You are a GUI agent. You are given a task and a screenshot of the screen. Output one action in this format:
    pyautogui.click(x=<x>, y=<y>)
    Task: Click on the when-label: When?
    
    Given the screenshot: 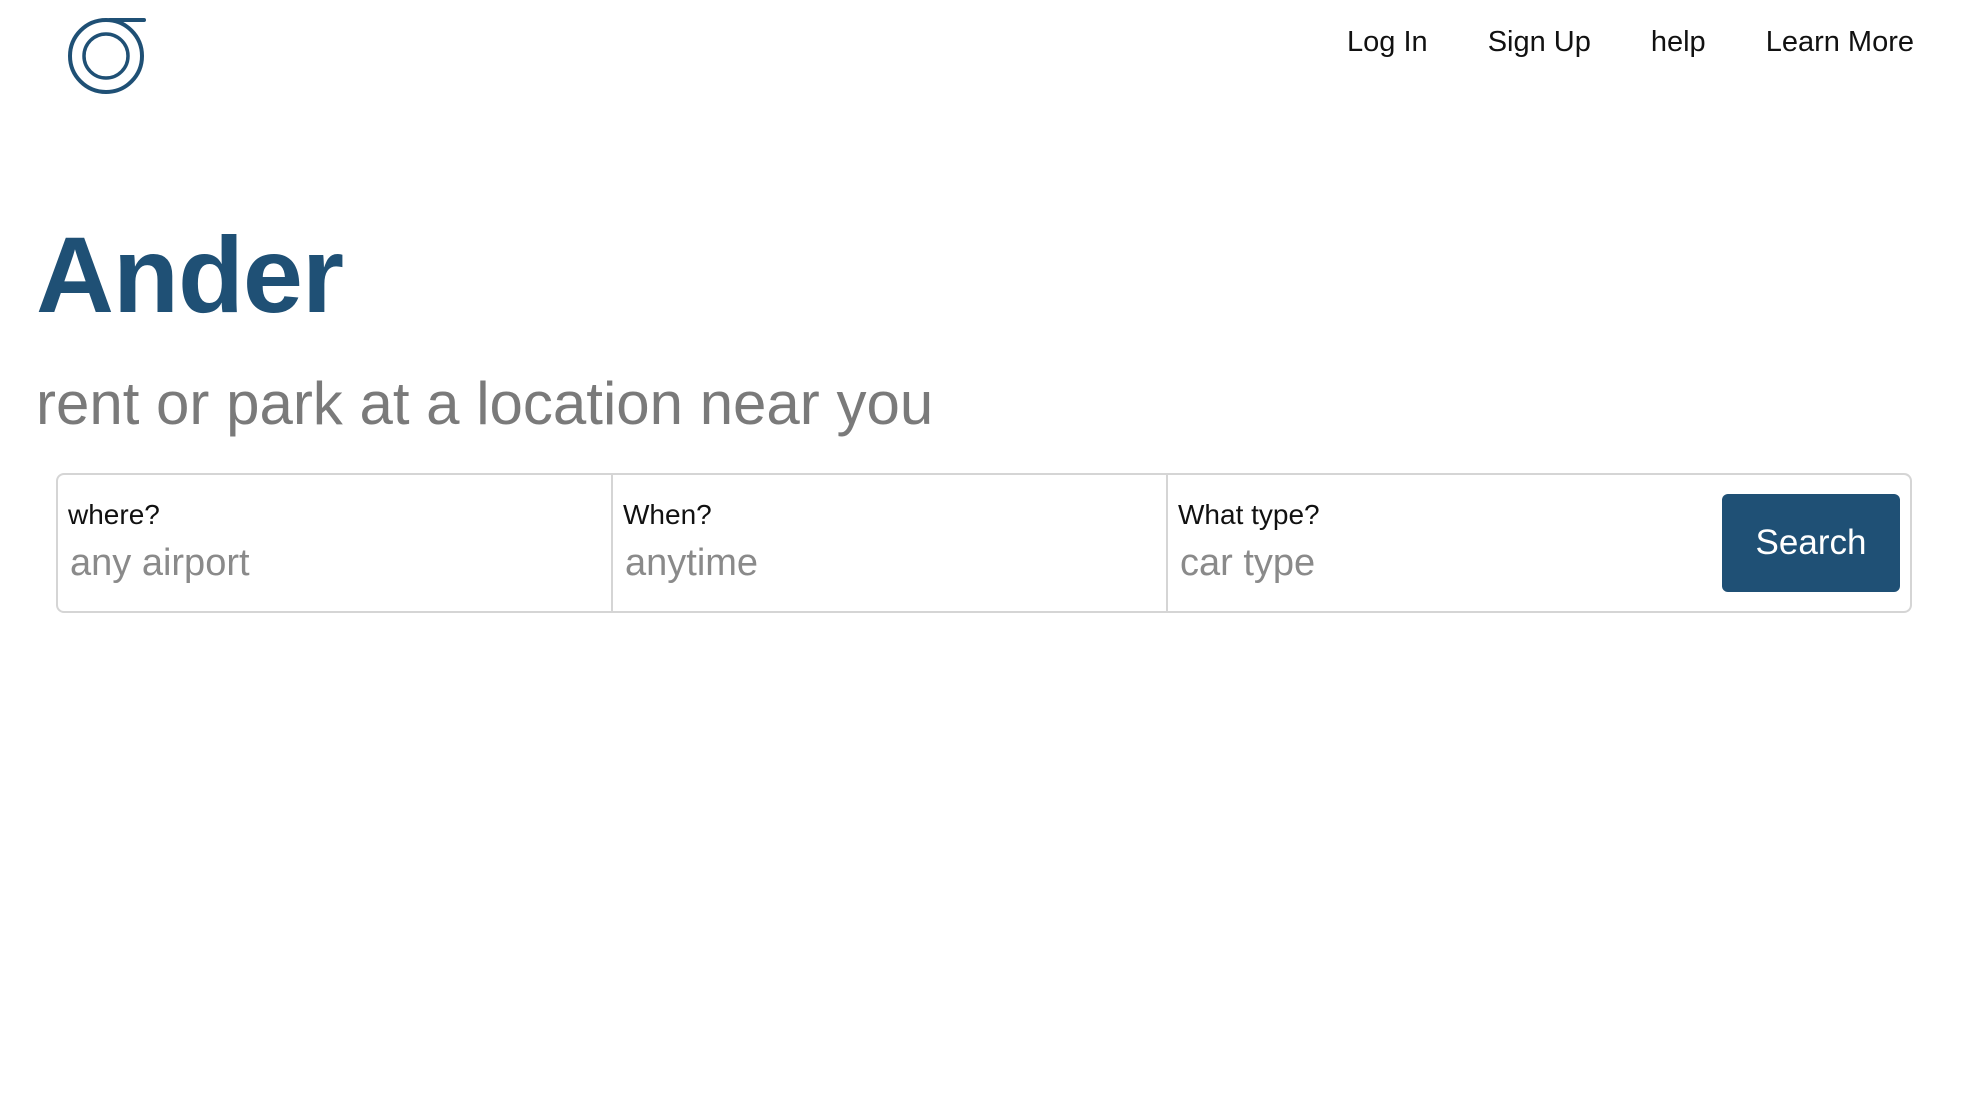 What is the action you would take?
    pyautogui.click(x=667, y=514)
    